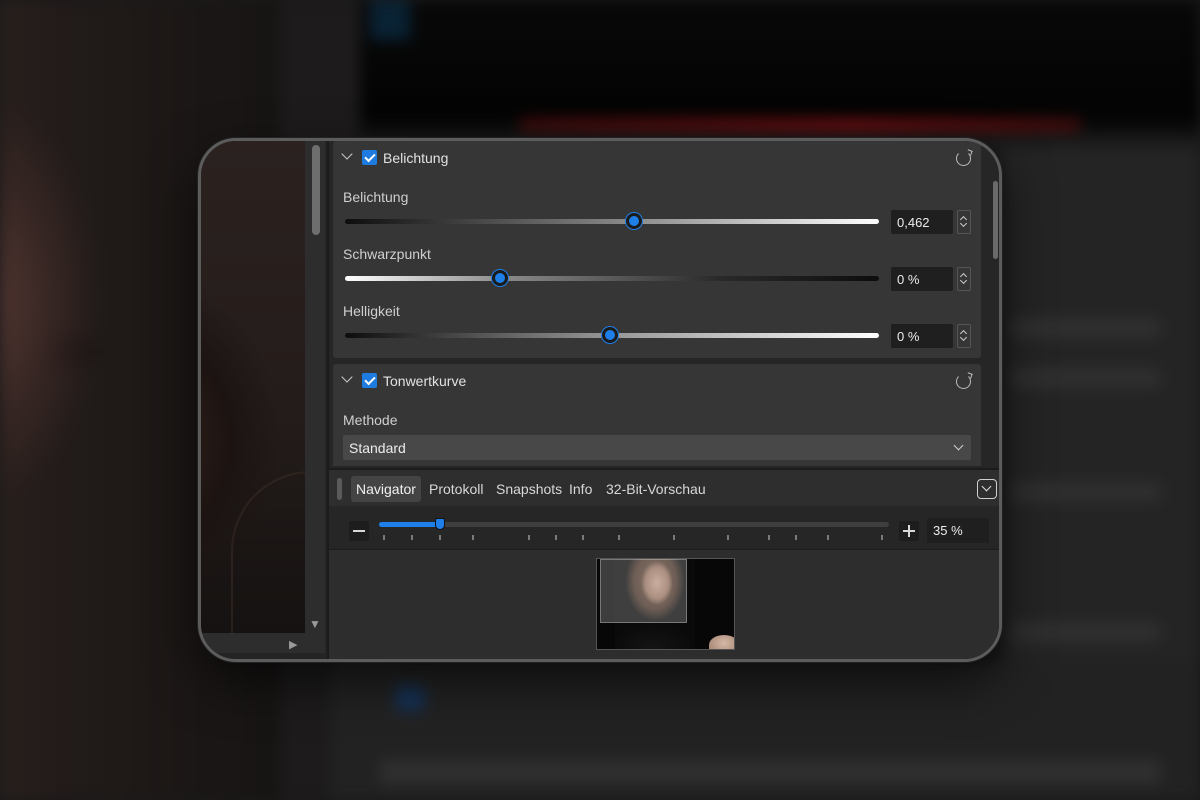  Describe the element at coordinates (416, 158) in the screenshot. I see `exposure-section-title: Belichtung` at that location.